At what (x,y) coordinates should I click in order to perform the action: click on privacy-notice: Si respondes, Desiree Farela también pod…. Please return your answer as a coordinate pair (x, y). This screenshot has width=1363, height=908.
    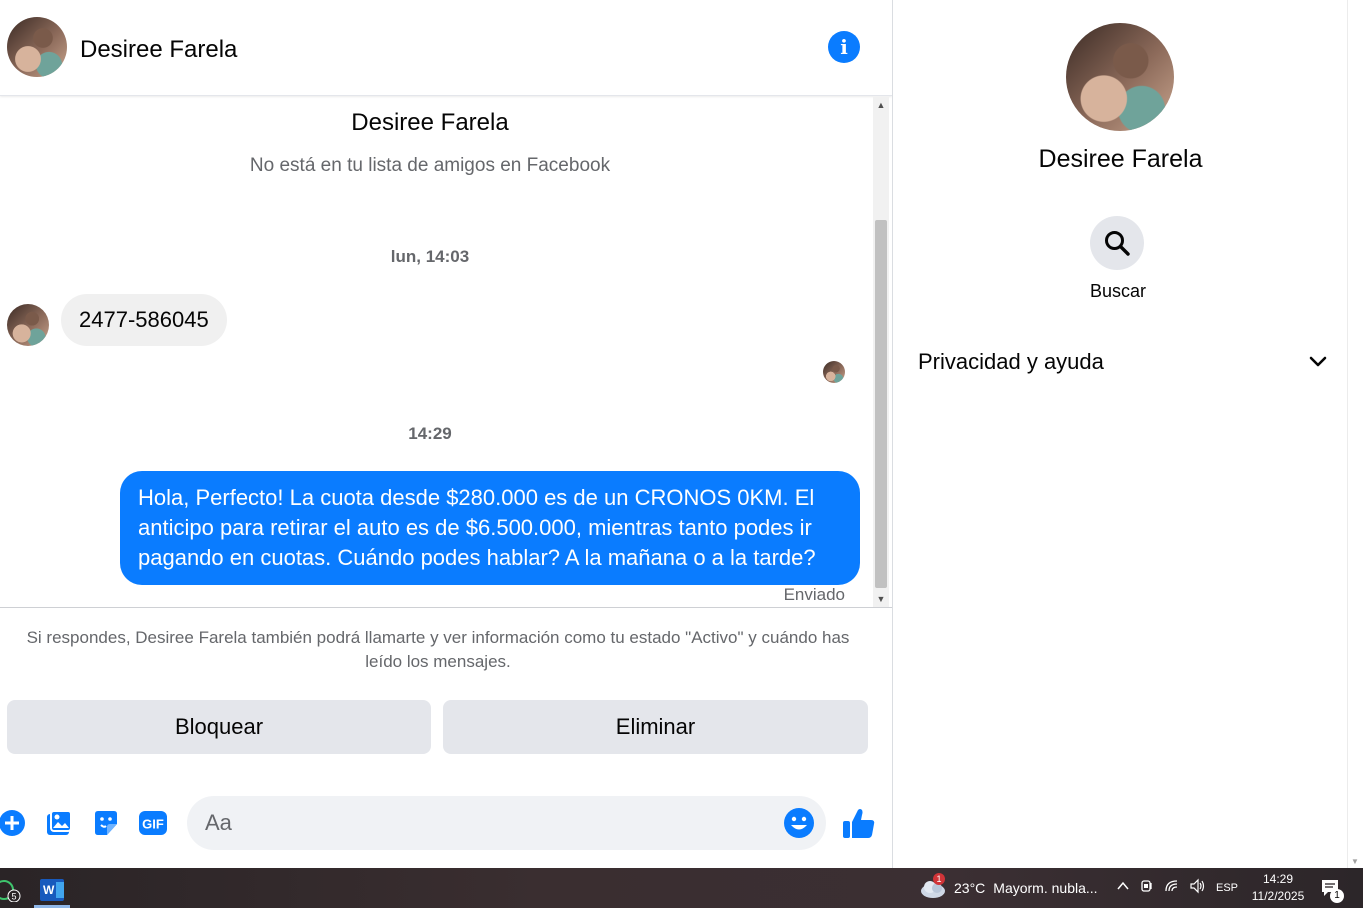
    Looking at the image, I should click on (438, 649).